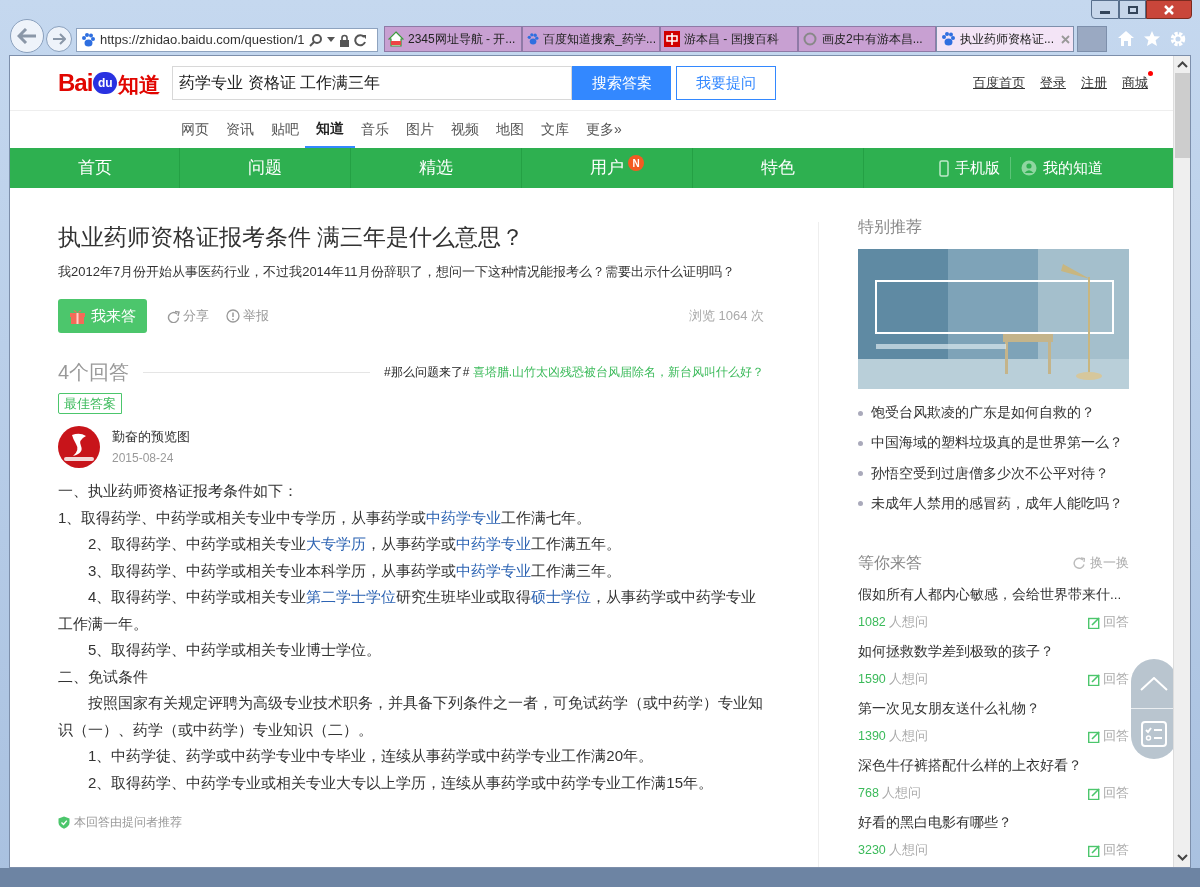 This screenshot has height=887, width=1200. Describe the element at coordinates (726, 83) in the screenshot. I see `ask-button: 我要提问` at that location.